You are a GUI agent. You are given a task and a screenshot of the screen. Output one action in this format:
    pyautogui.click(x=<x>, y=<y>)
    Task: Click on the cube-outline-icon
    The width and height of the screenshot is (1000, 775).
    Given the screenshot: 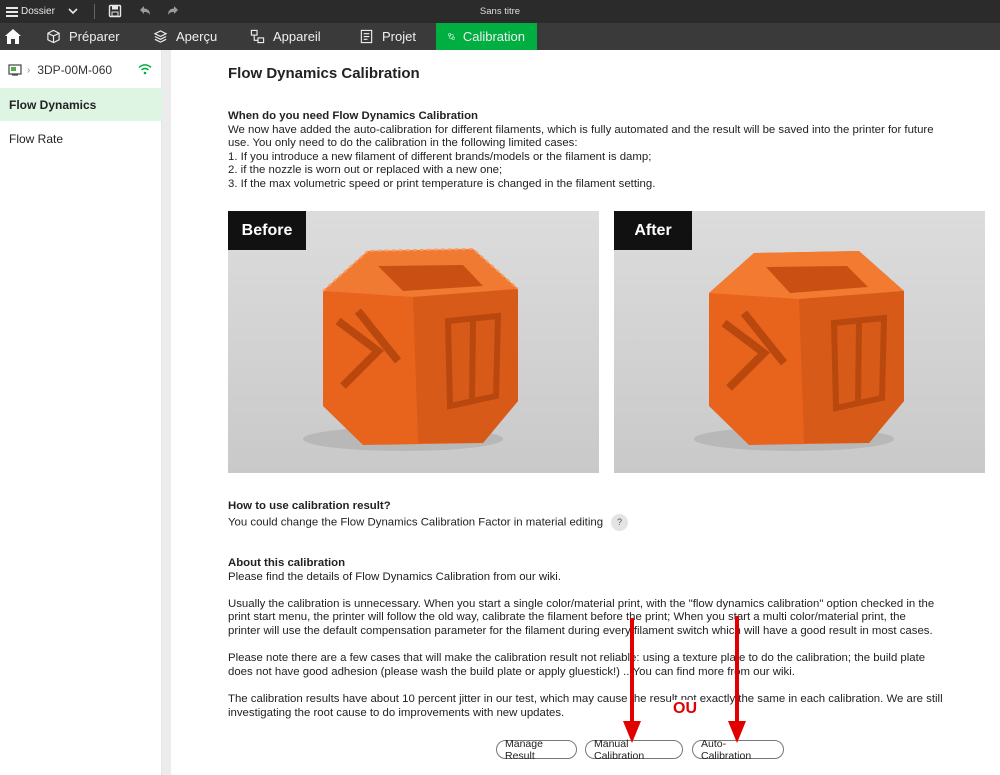 What is the action you would take?
    pyautogui.click(x=53, y=36)
    